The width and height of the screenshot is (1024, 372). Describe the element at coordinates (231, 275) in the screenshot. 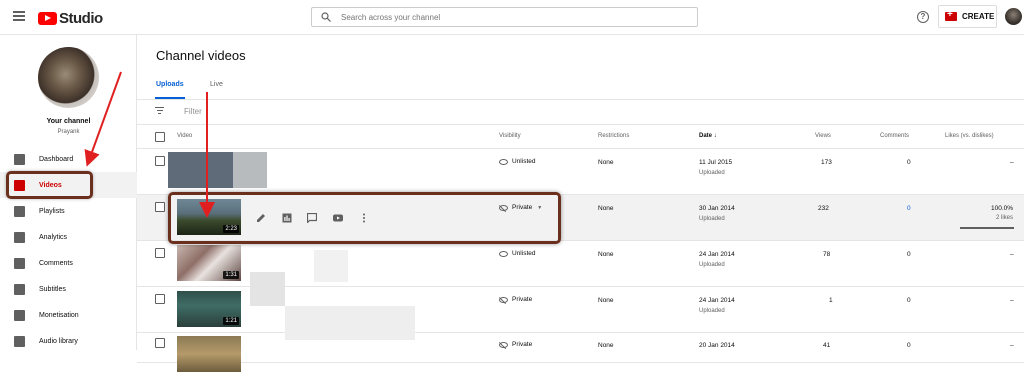

I see `duration-badge: 1:31` at that location.